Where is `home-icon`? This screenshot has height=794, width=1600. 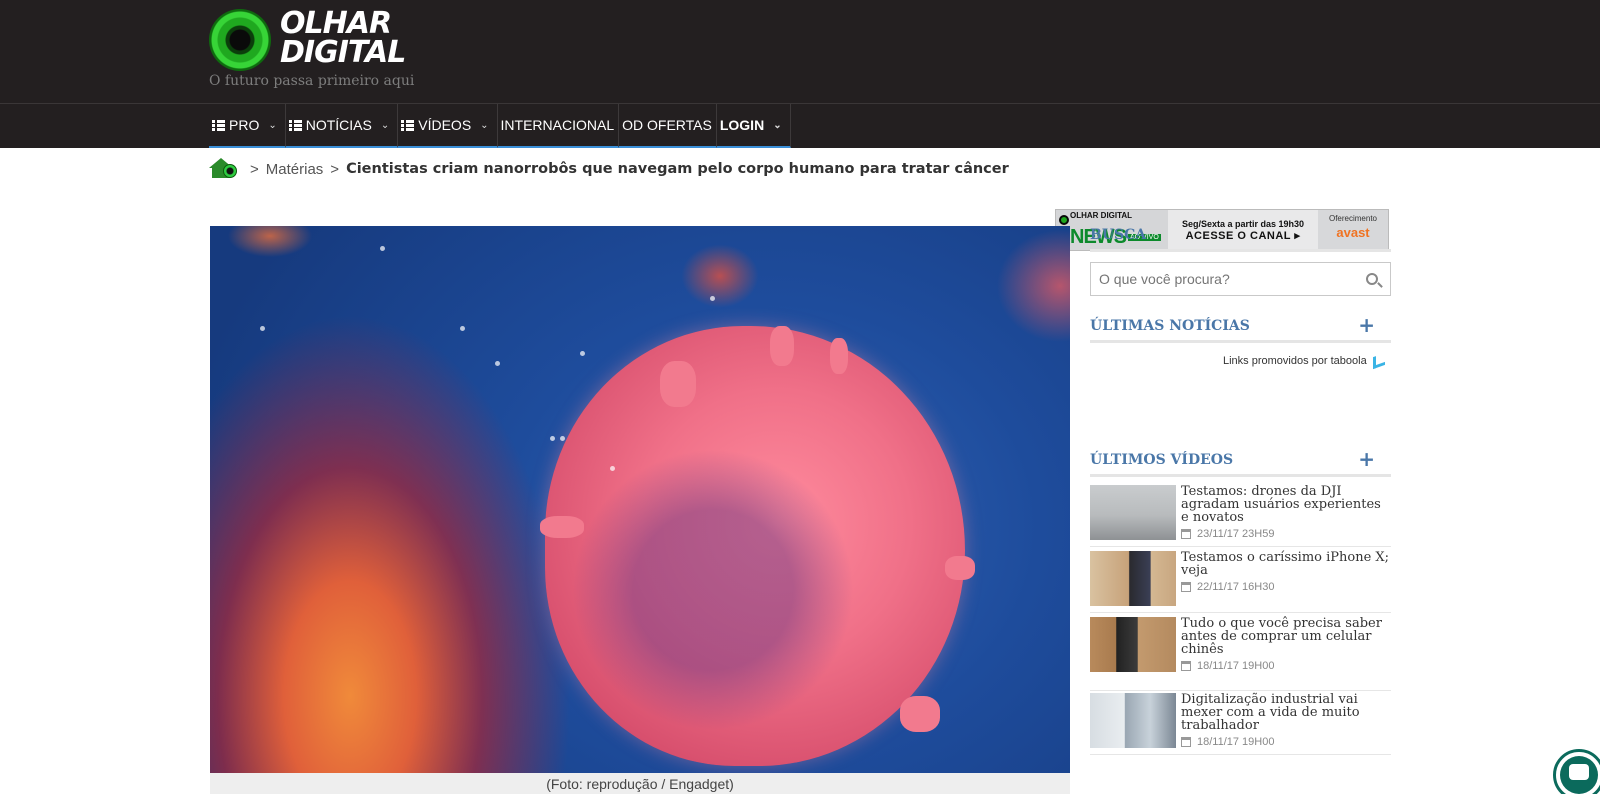
home-icon is located at coordinates (224, 169).